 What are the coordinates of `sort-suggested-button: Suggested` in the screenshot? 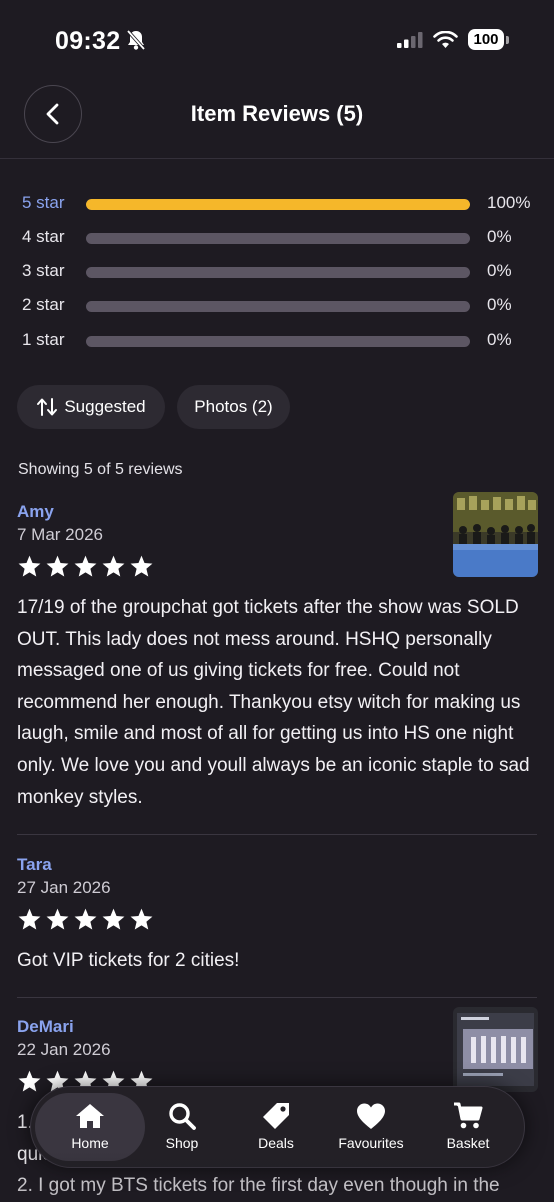 It's located at (91, 407).